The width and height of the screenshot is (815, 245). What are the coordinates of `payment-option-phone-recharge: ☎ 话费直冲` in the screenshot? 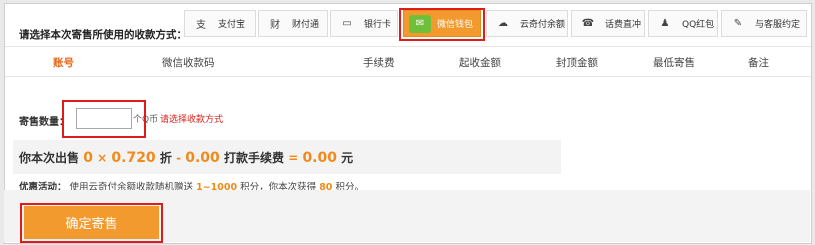 It's located at (608, 23).